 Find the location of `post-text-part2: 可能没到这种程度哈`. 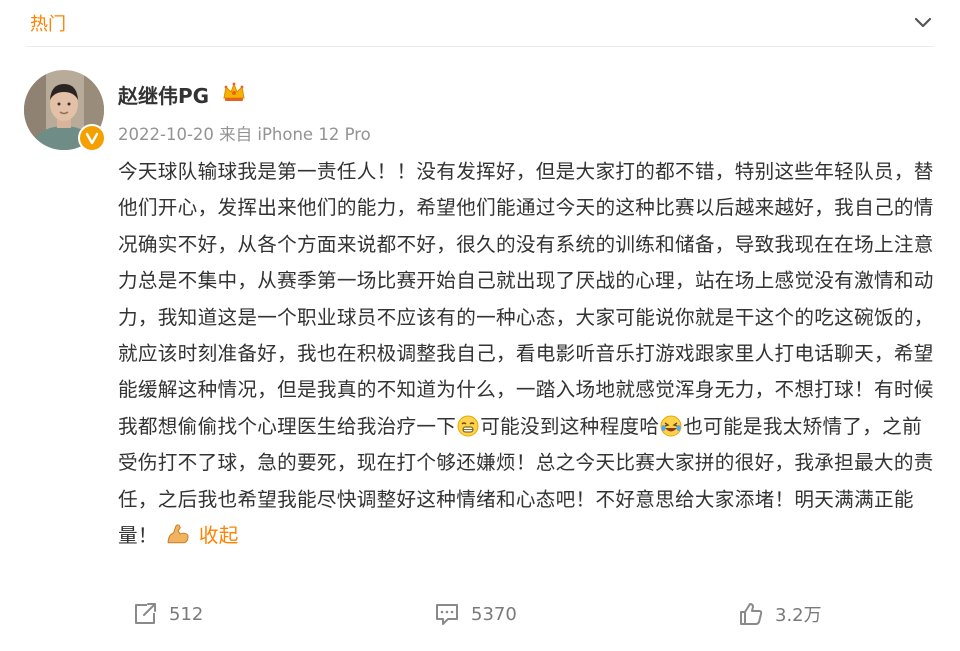

post-text-part2: 可能没到这种程度哈 is located at coordinates (570, 426).